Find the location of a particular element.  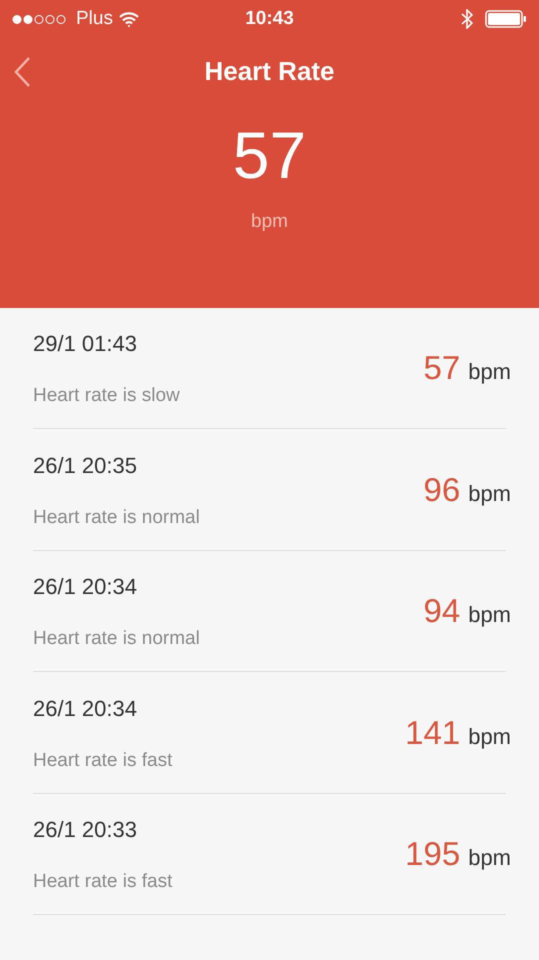

current-heart-rate: 57 is located at coordinates (269, 155).